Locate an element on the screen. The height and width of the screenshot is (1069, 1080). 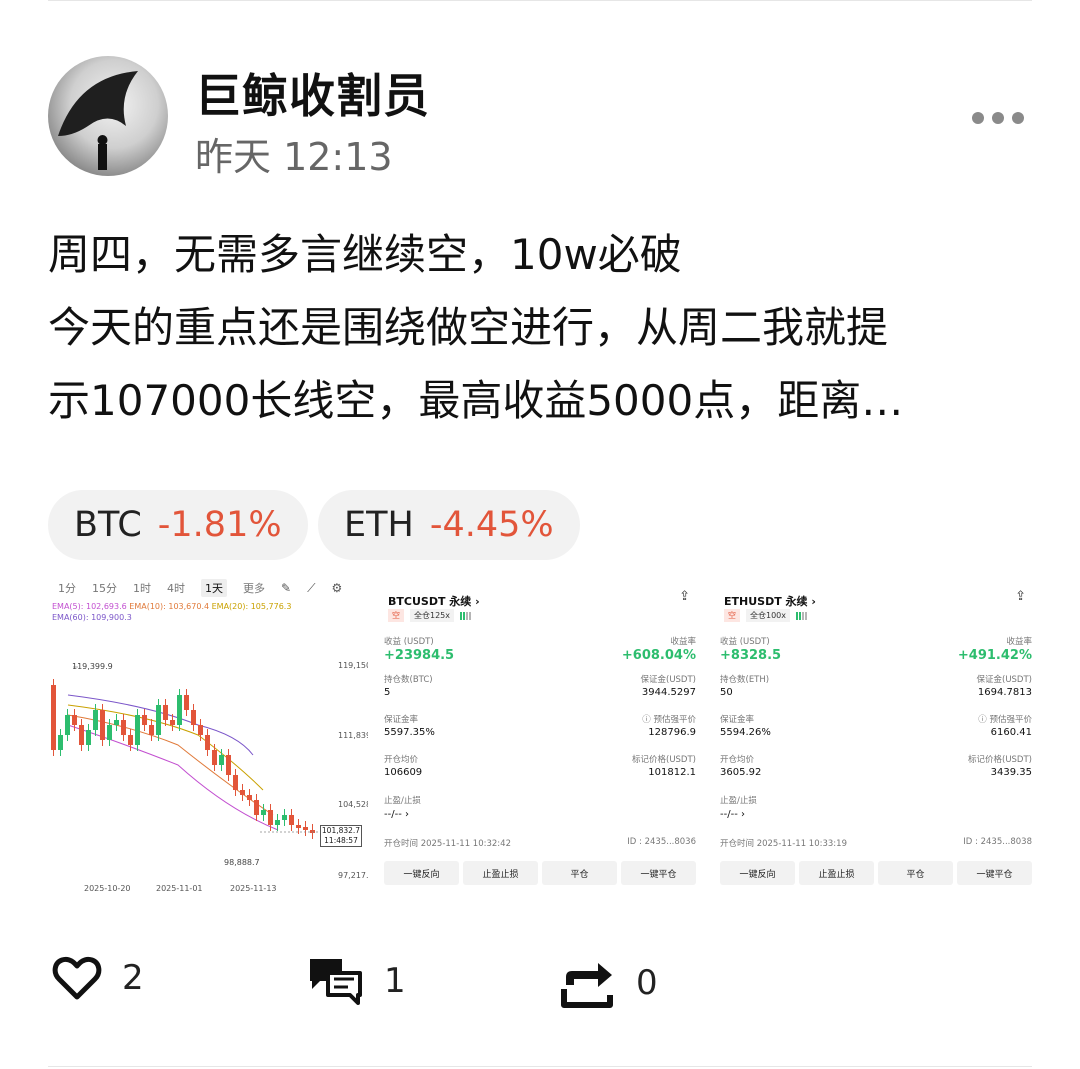
ticker-chip-eth: ETH -4.45% is located at coordinates (449, 525).